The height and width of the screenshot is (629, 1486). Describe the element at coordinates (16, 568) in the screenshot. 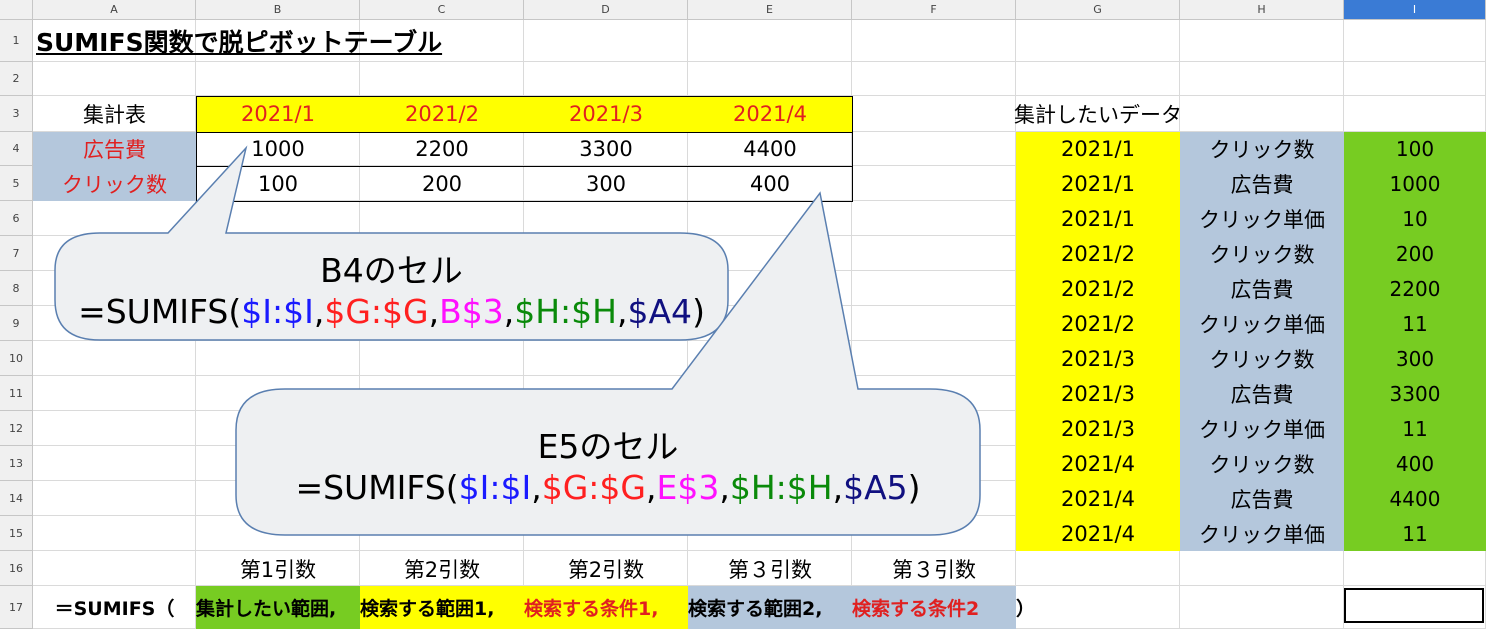

I see `row-header-16: 16` at that location.